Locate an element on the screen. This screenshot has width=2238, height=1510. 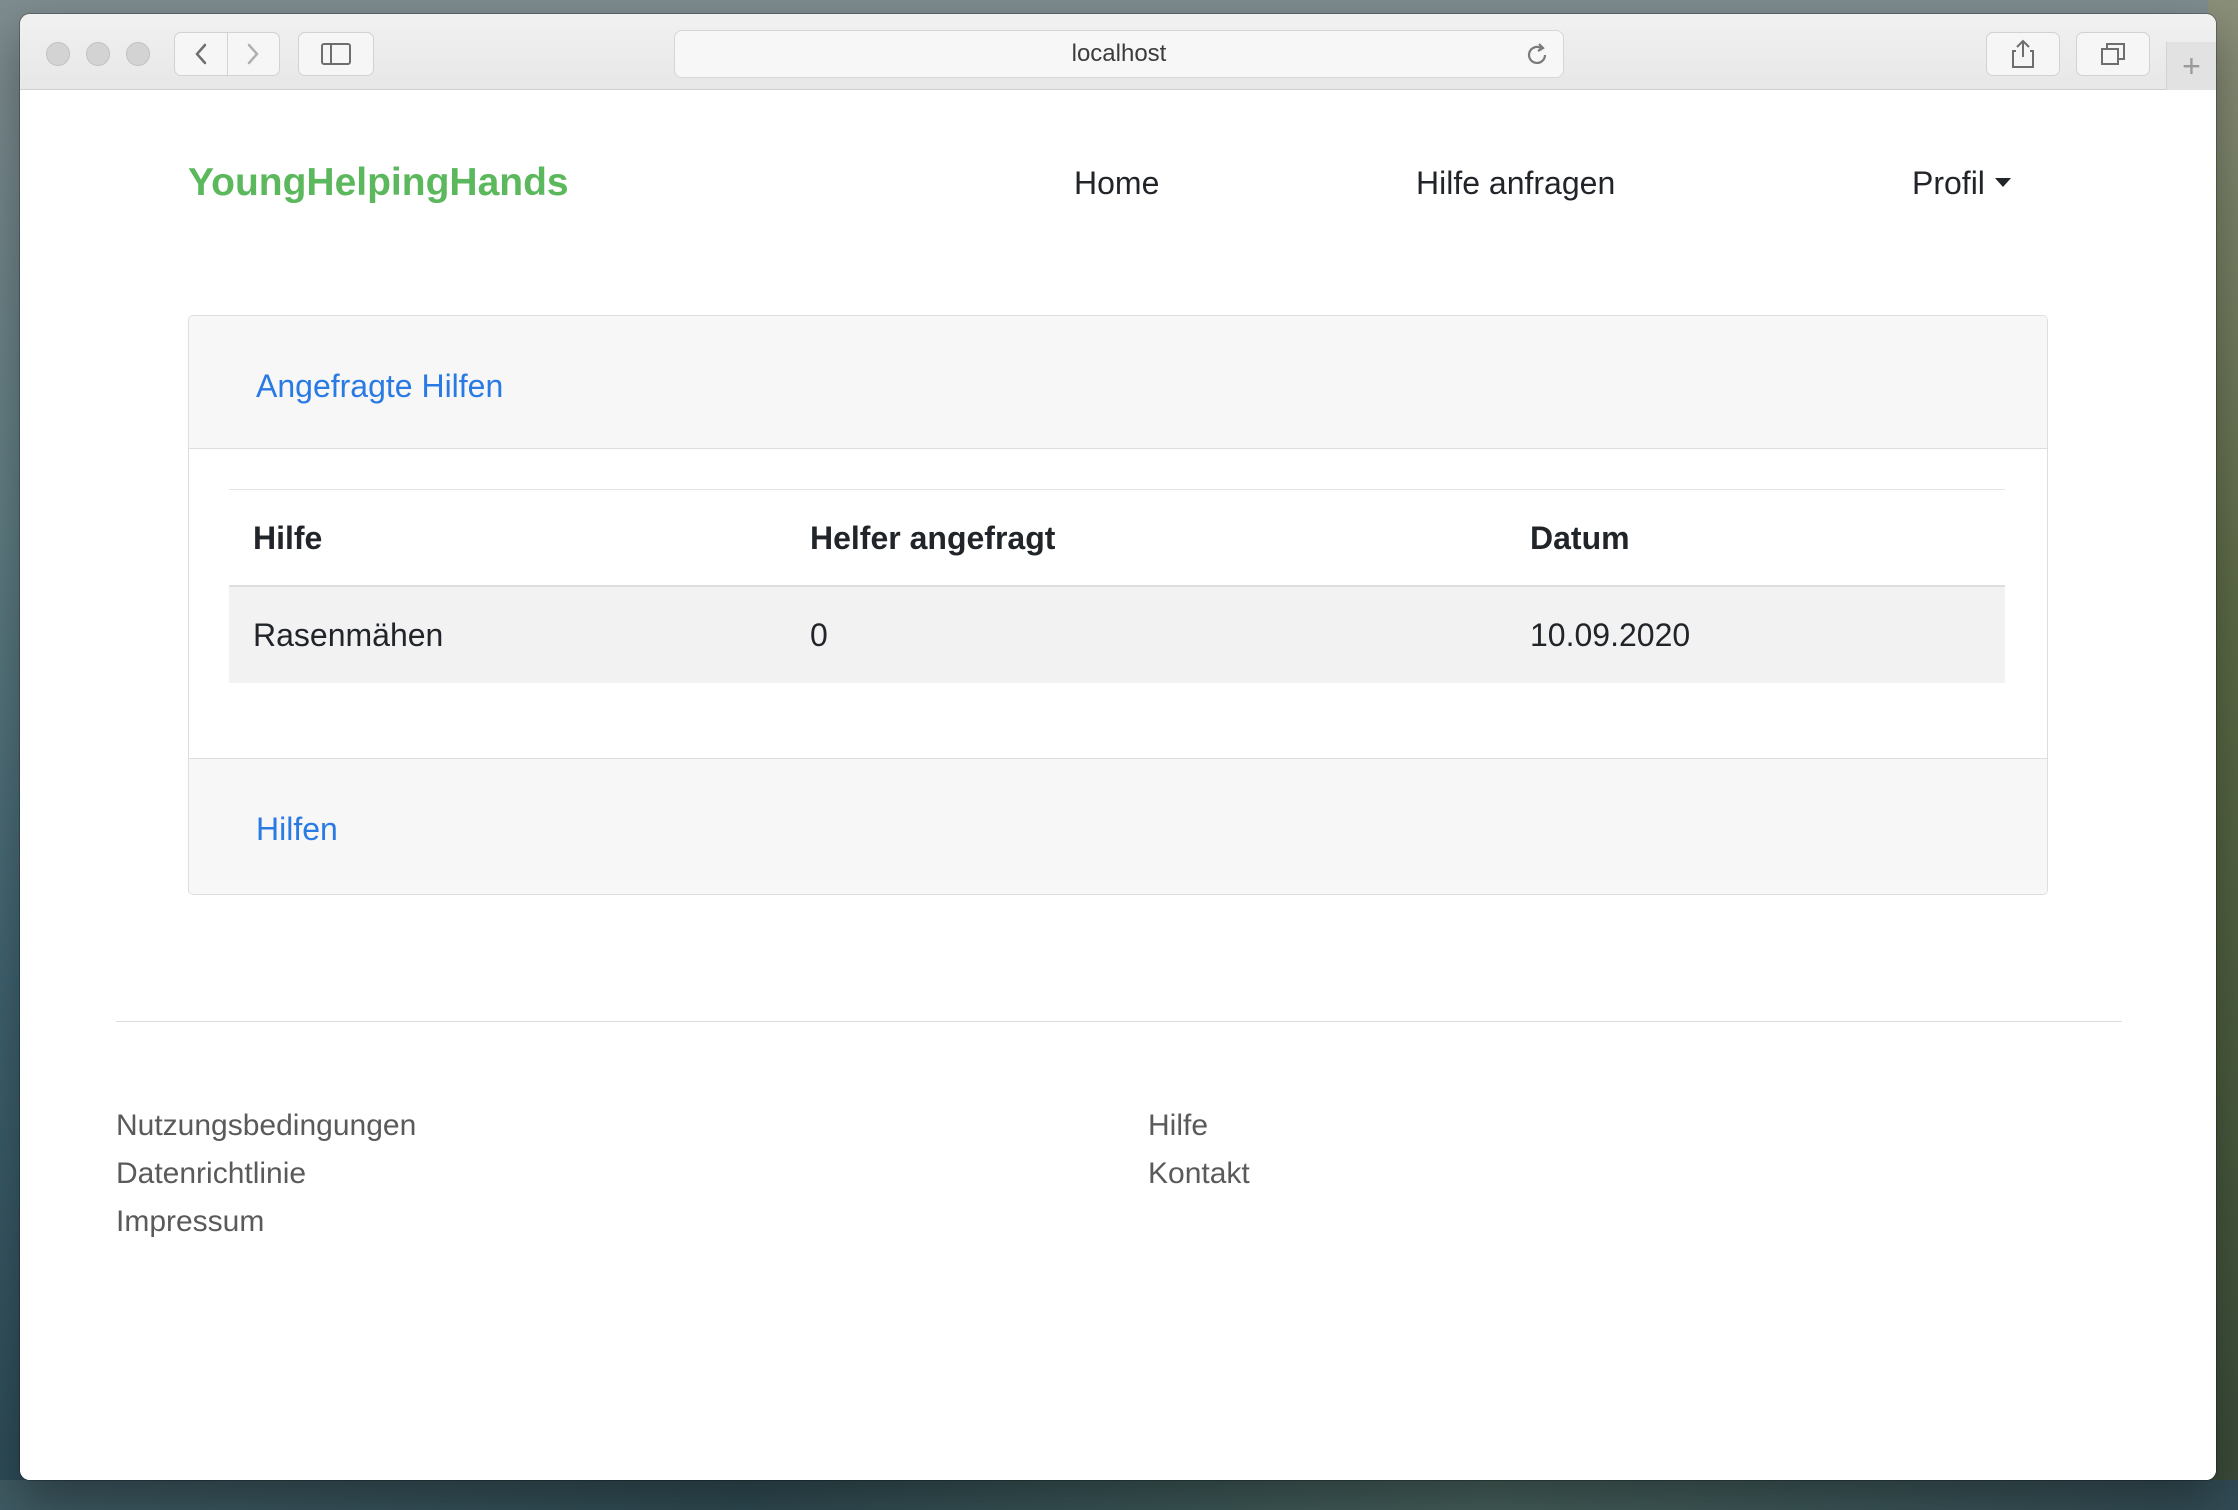
footer-link-help: Hilfe is located at coordinates (1178, 1126).